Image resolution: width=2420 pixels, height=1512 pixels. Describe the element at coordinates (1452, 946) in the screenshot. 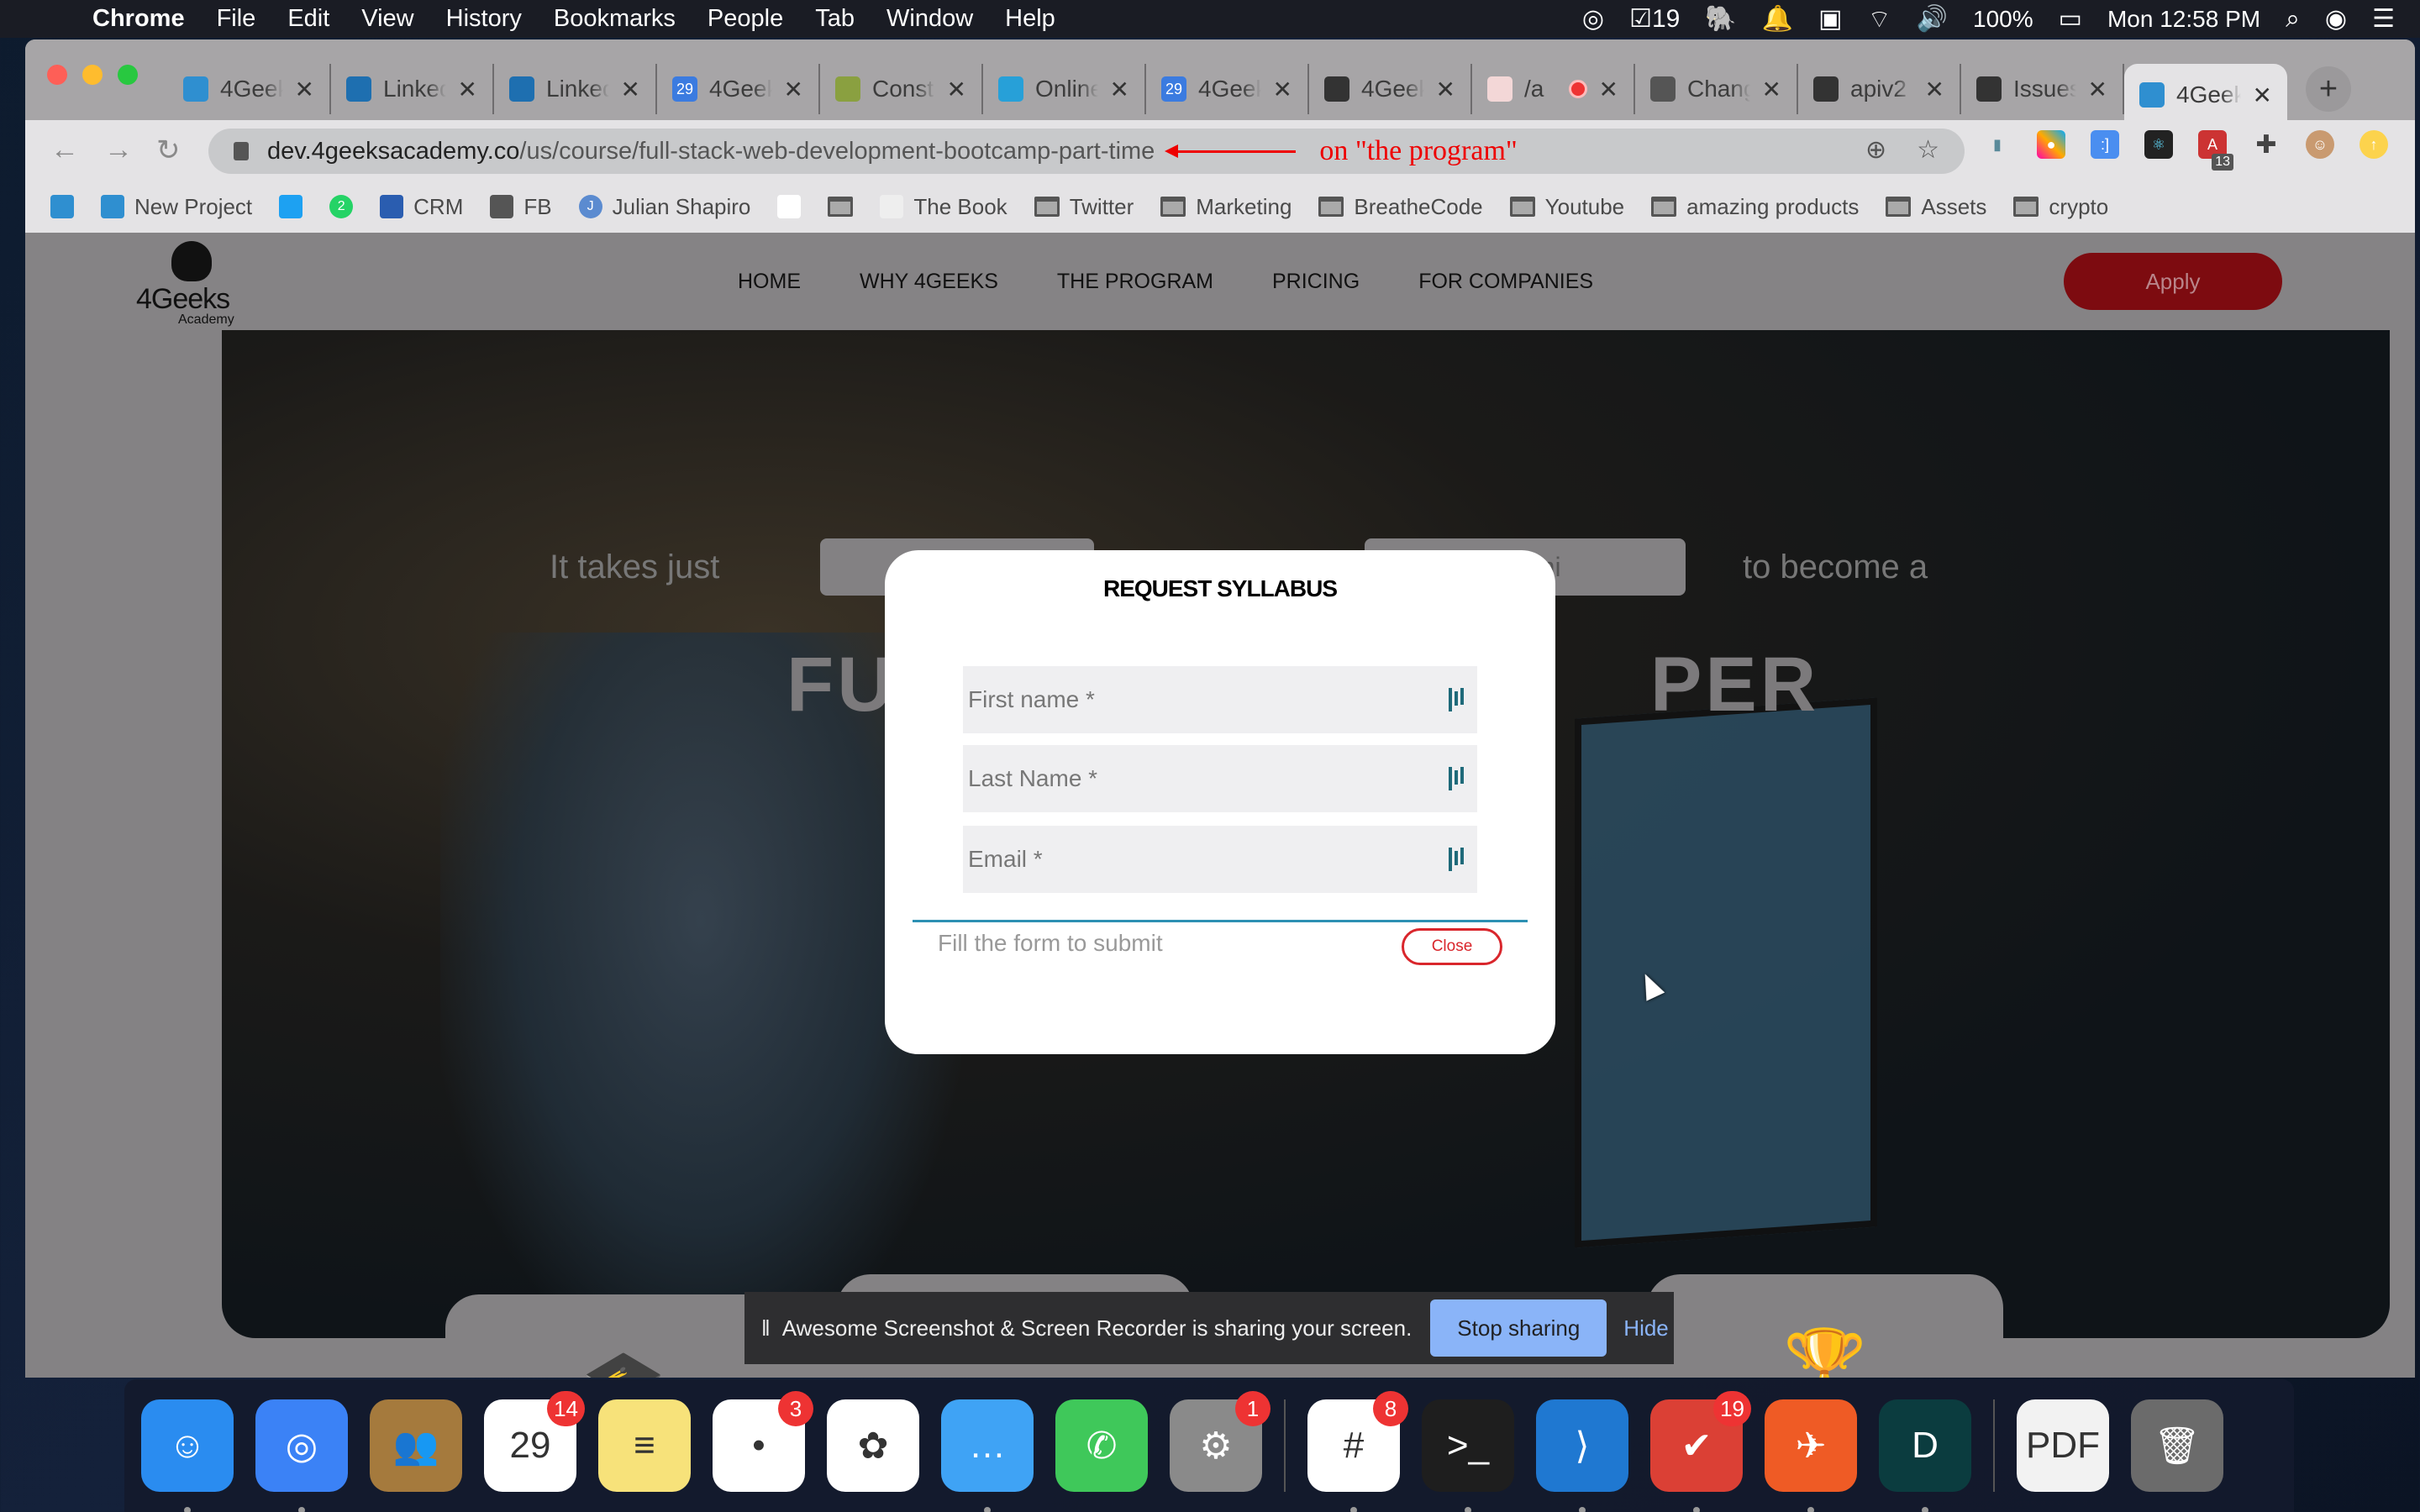

I see `close-button: Close` at that location.